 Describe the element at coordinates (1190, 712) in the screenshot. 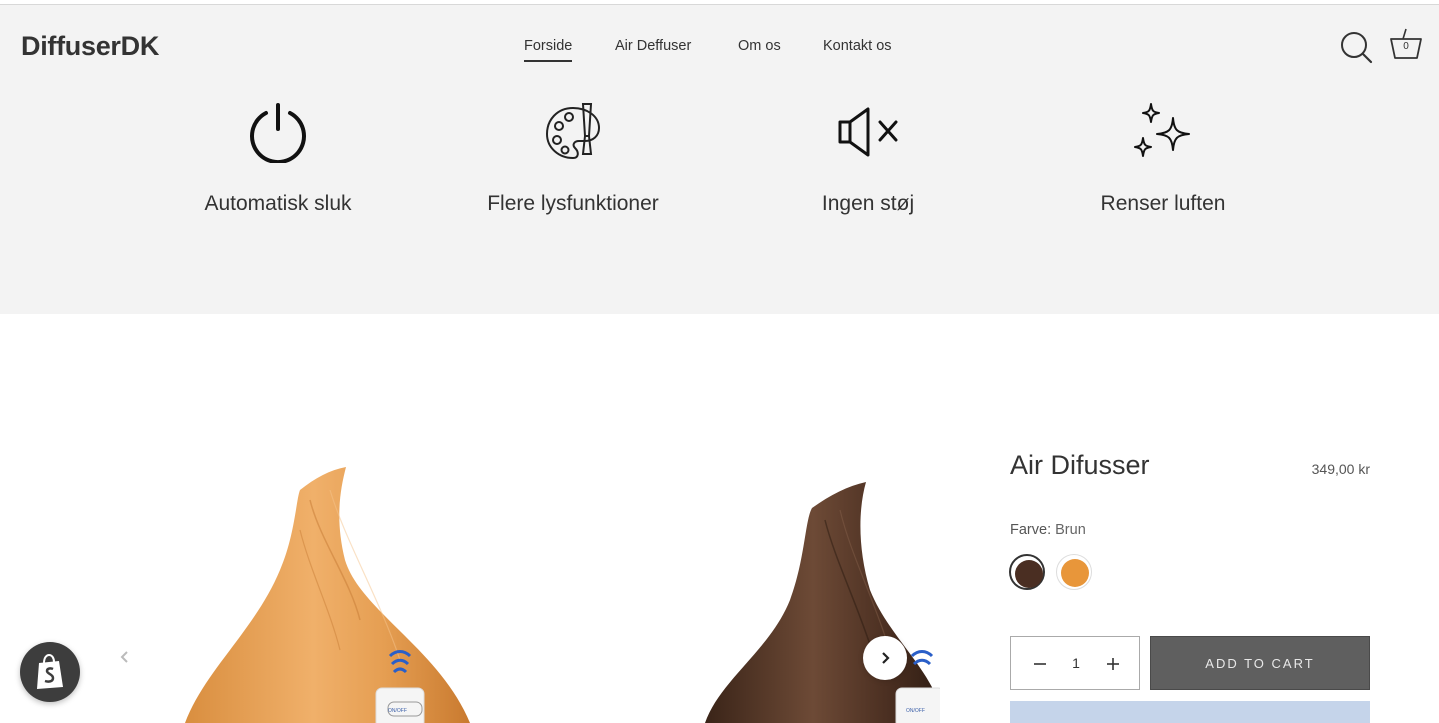

I see `buy-now-button` at that location.